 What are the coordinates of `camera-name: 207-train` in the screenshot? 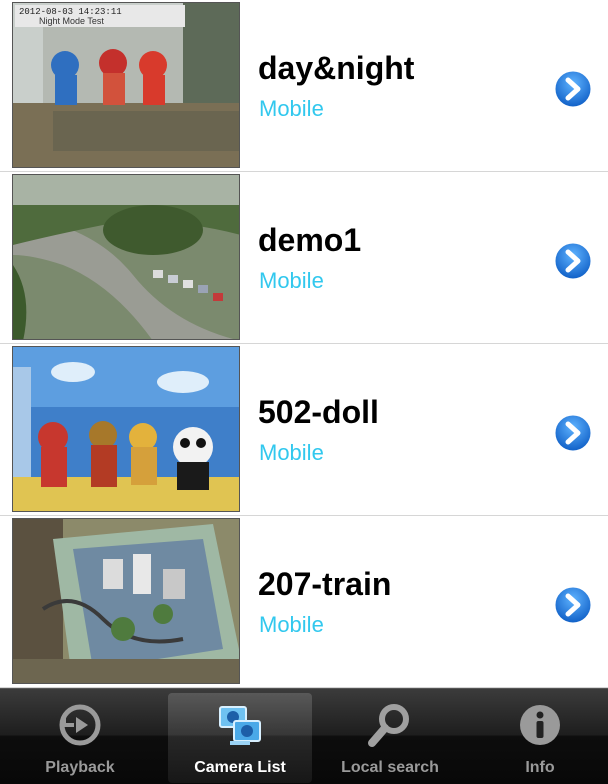 It's located at (325, 584).